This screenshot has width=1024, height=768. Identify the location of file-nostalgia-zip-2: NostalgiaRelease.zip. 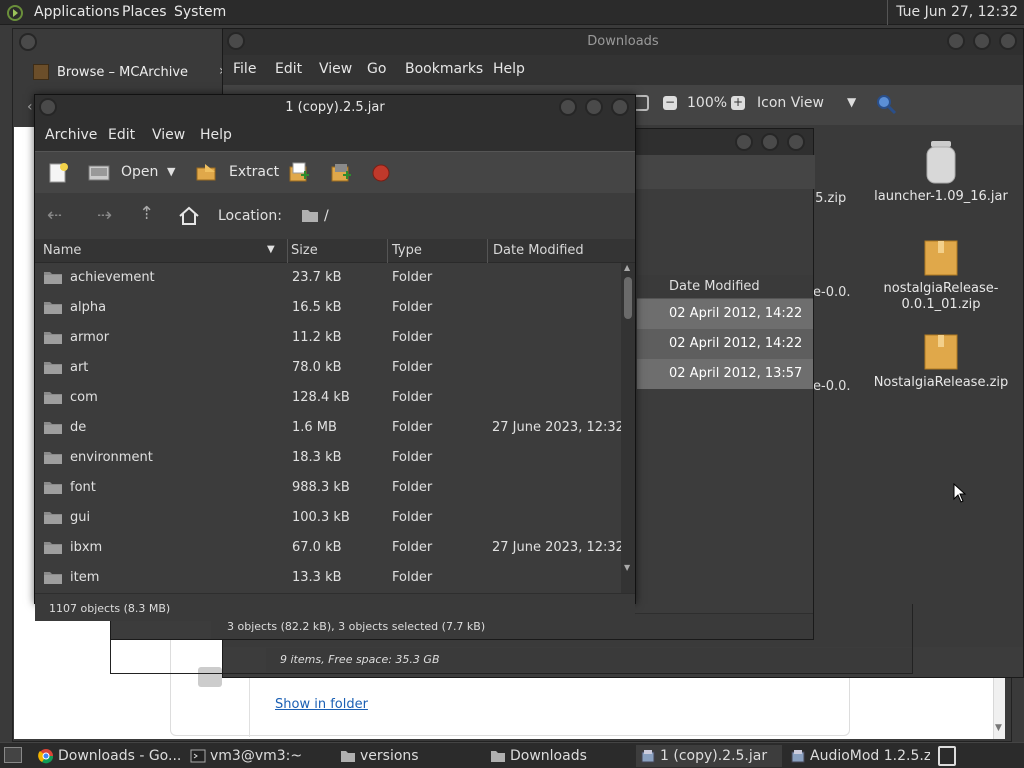
(941, 359).